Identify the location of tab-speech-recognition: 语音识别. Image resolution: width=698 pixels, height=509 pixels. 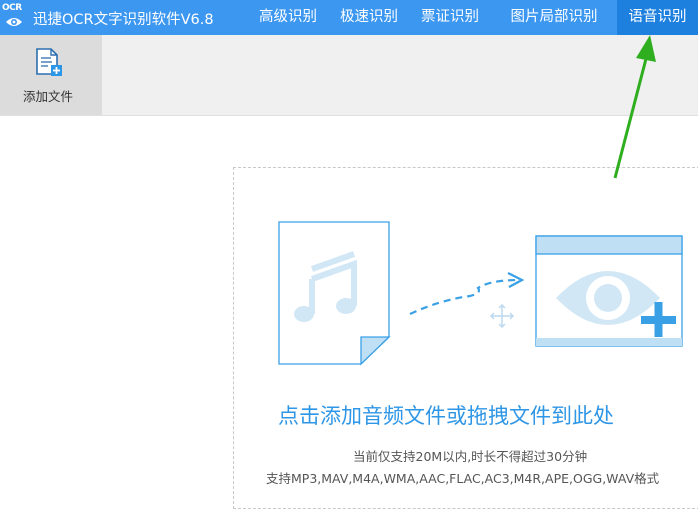
(657, 17).